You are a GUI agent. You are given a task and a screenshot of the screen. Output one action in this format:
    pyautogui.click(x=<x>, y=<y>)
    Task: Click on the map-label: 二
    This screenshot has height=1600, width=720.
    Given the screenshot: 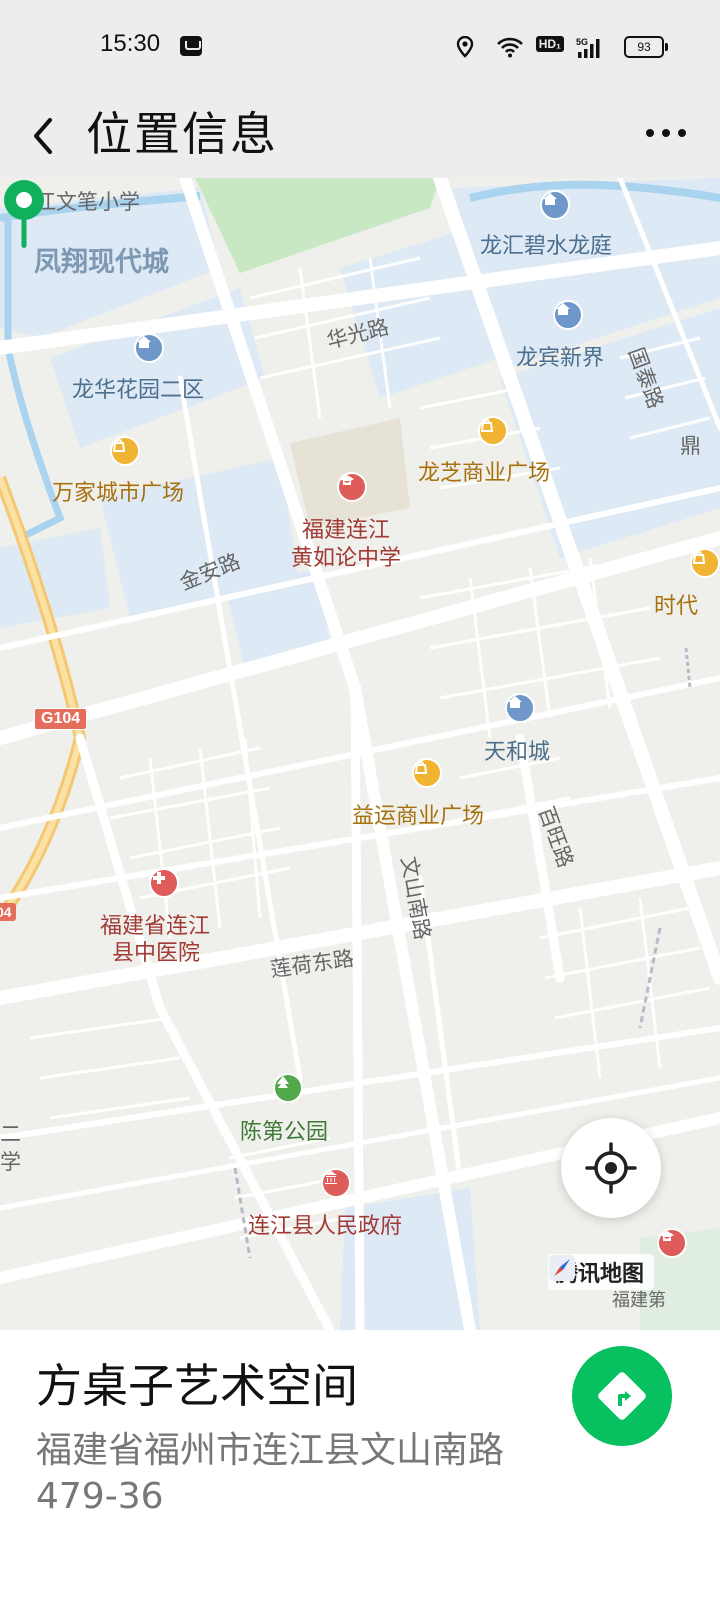 What is the action you would take?
    pyautogui.click(x=10, y=1134)
    